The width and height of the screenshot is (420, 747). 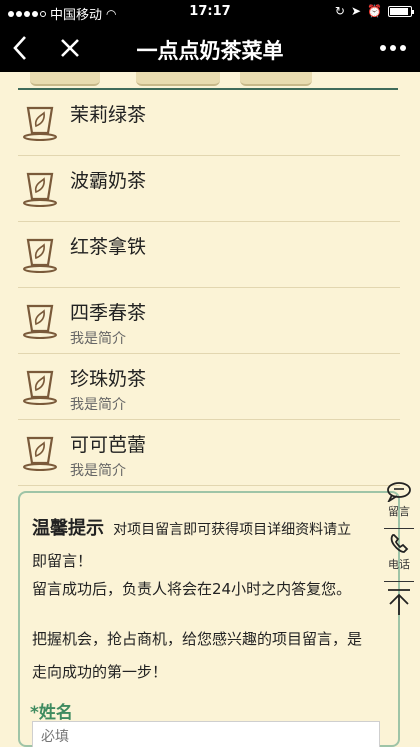 I want to click on menu-item-name: 红茶拿铁, so click(x=108, y=247).